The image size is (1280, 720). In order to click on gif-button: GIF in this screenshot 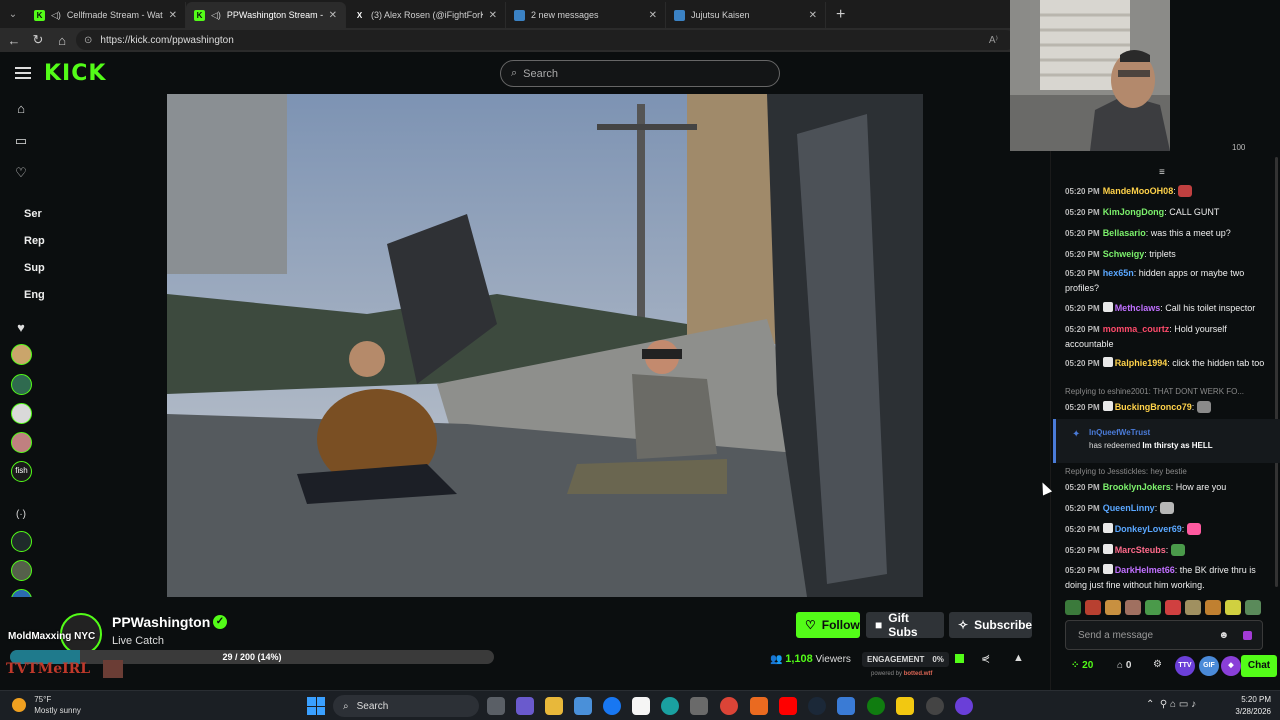, I will do `click(1209, 666)`.